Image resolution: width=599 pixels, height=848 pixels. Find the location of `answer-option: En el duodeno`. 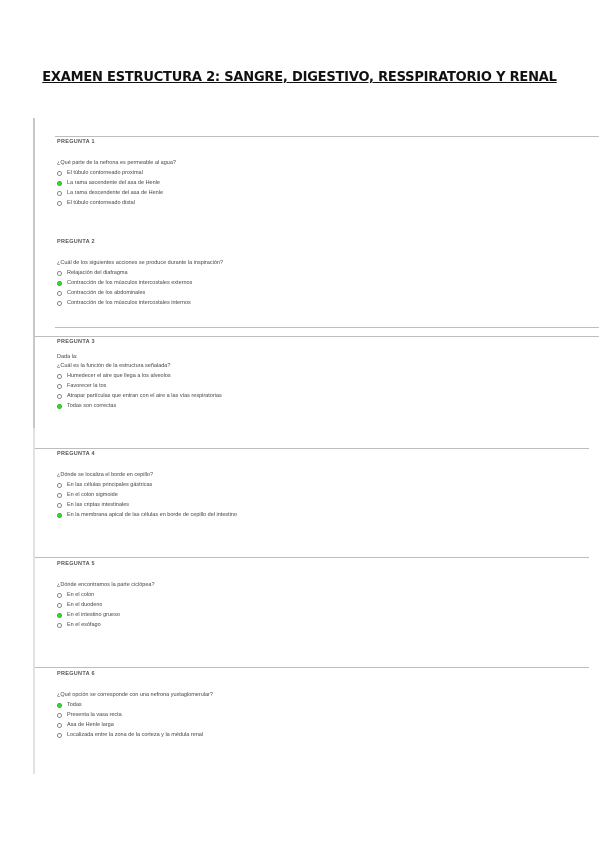

answer-option: En el duodeno is located at coordinates (322, 605).